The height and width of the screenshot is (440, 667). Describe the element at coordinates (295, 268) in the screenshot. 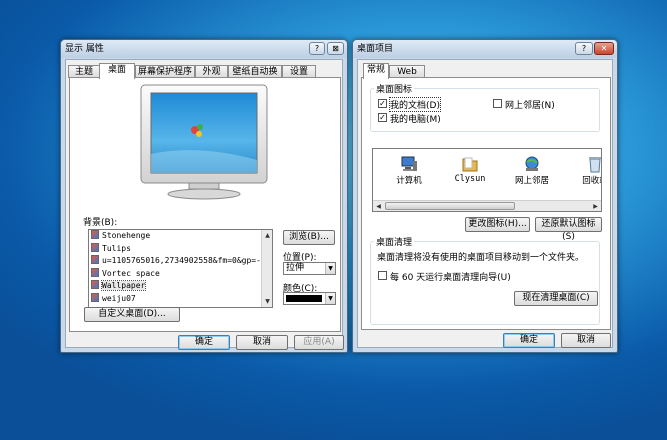

I see `position-value: 拉伸` at that location.